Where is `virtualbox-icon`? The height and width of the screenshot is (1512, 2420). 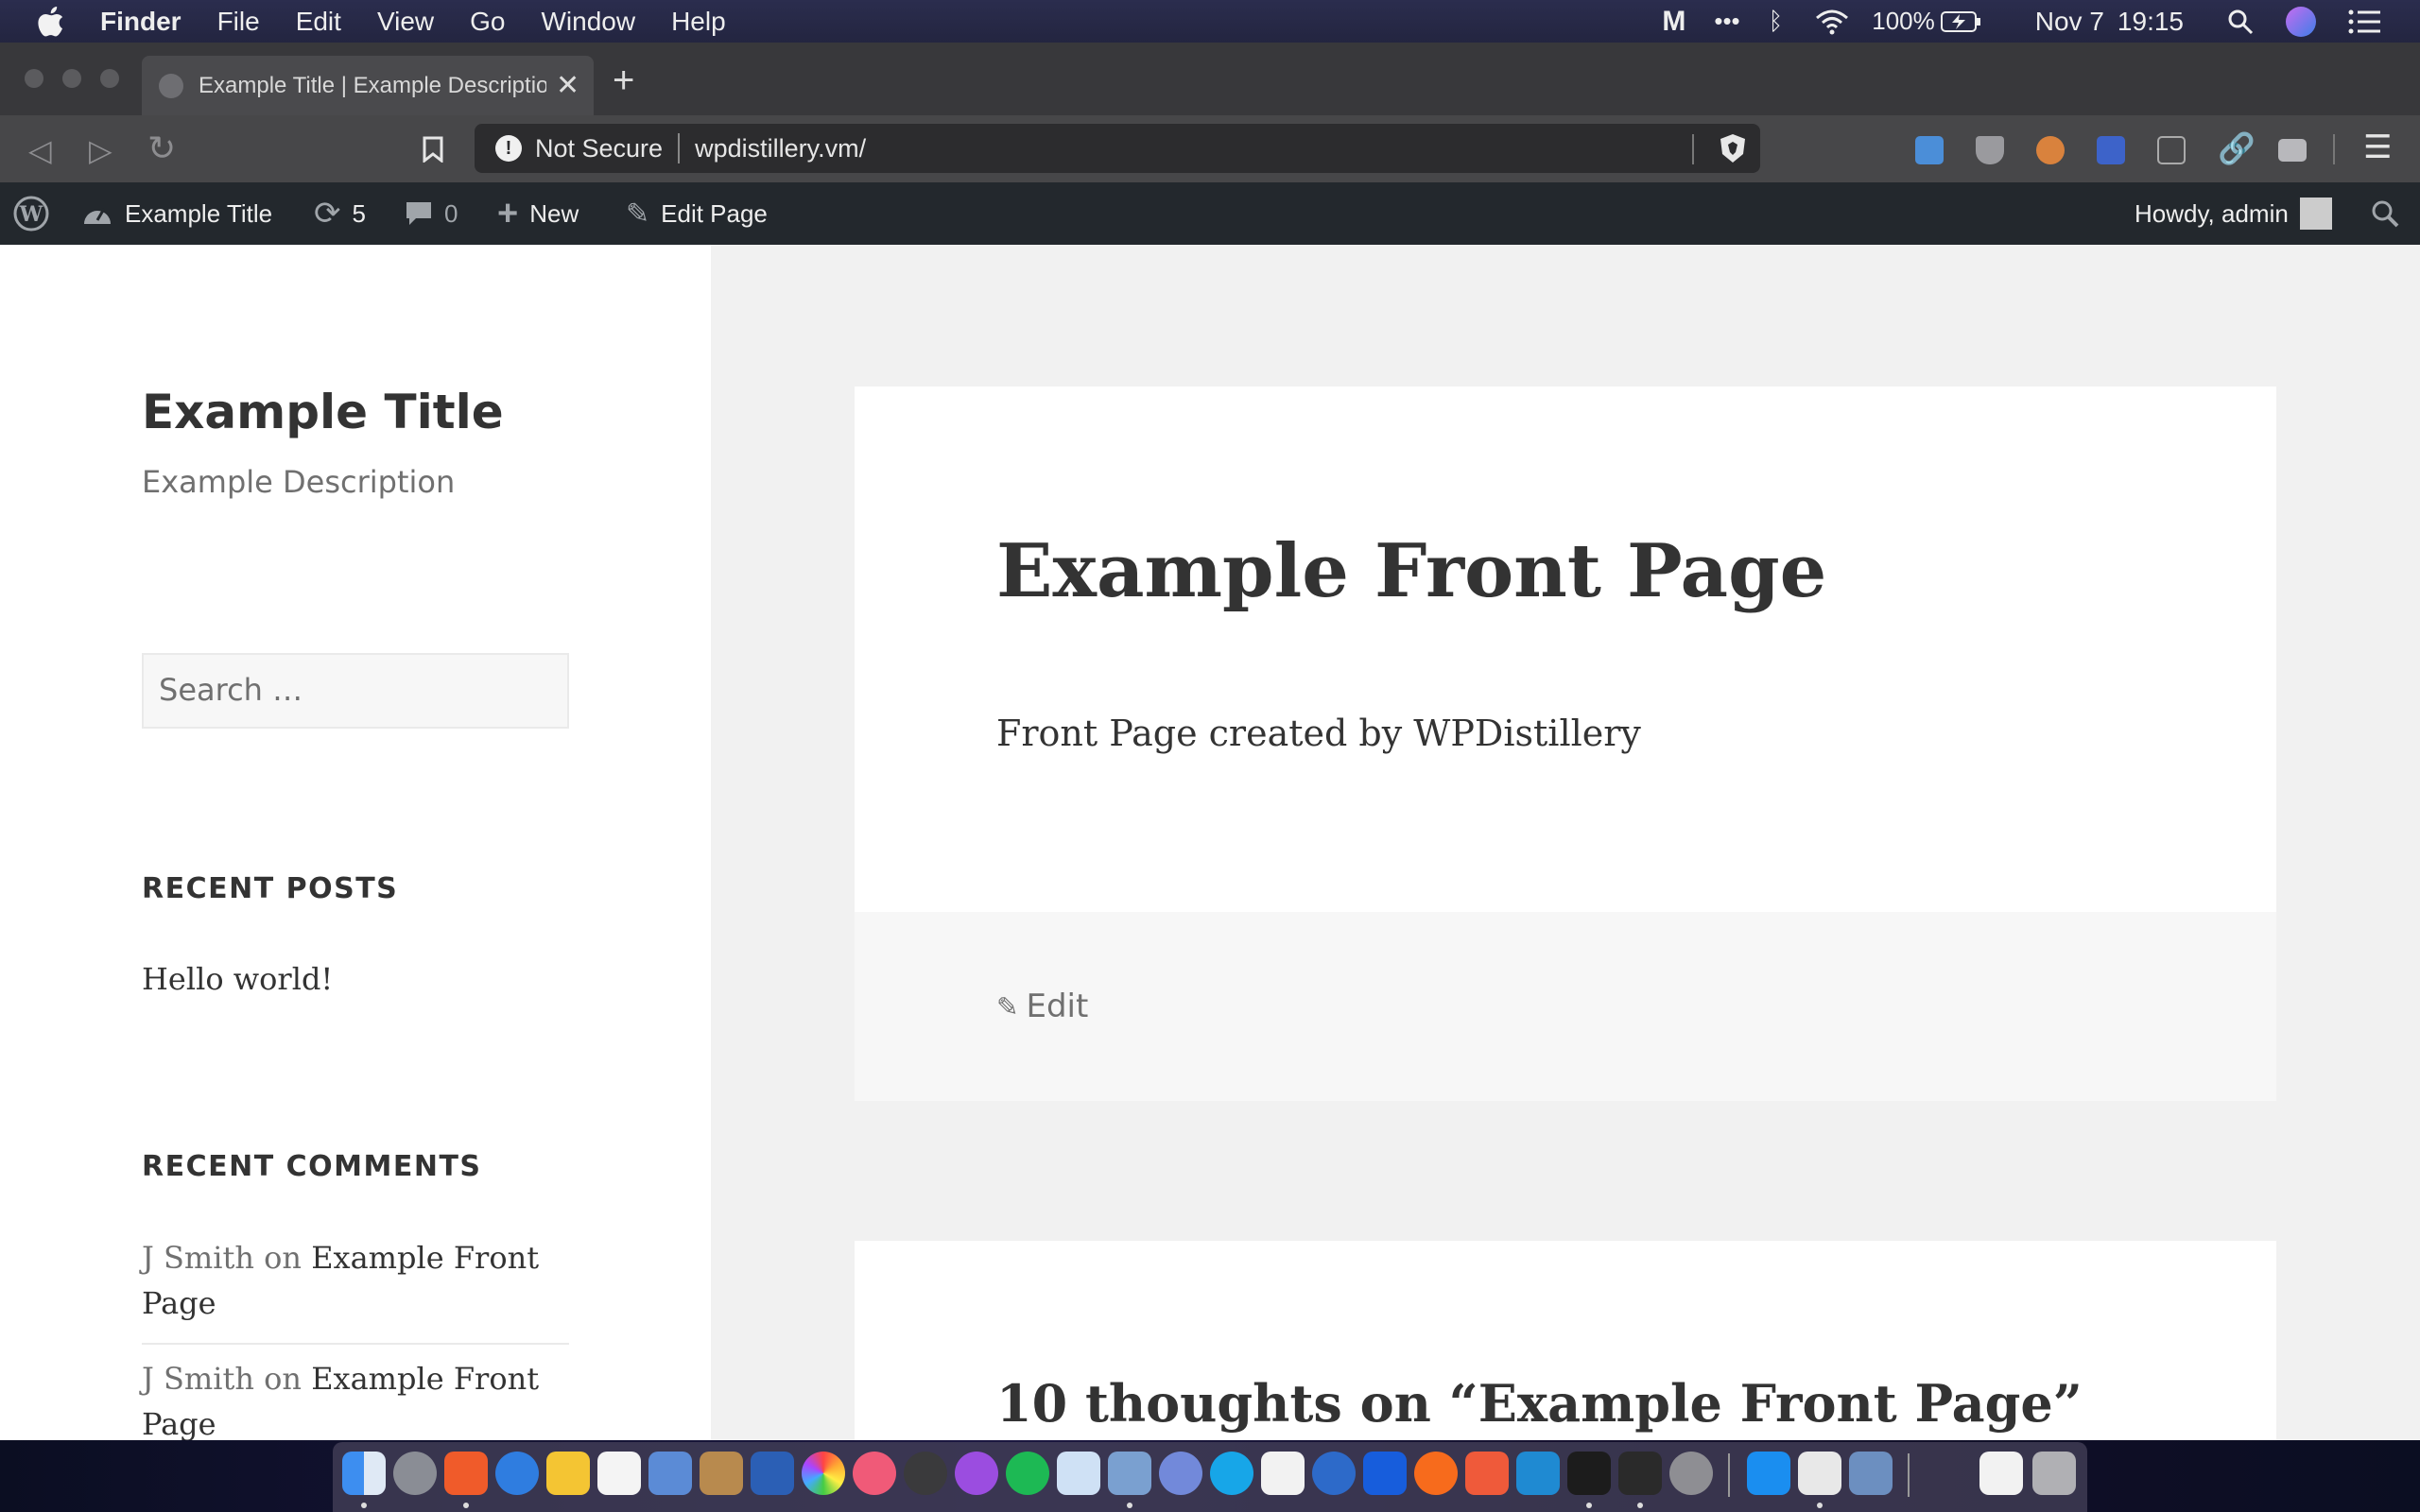 virtualbox-icon is located at coordinates (1129, 1473).